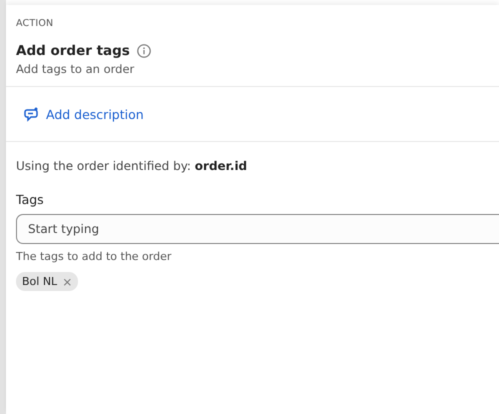 This screenshot has width=499, height=414. Describe the element at coordinates (76, 69) in the screenshot. I see `action-subtitle: Add tags to an order` at that location.